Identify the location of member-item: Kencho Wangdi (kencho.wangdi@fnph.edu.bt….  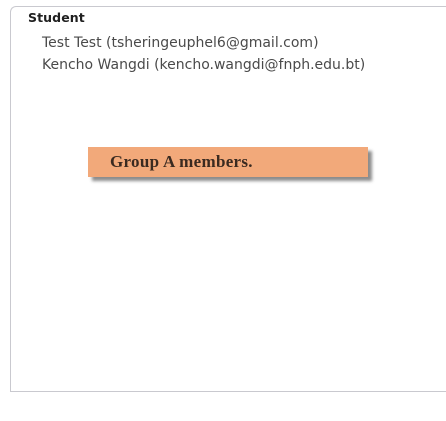
(204, 65).